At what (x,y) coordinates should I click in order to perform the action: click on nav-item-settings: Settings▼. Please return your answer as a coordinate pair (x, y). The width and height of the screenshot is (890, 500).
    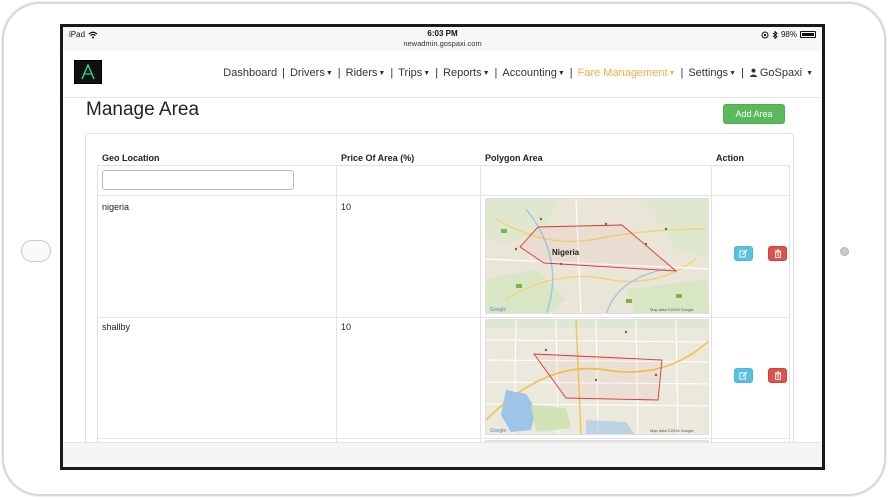
    Looking at the image, I should click on (712, 73).